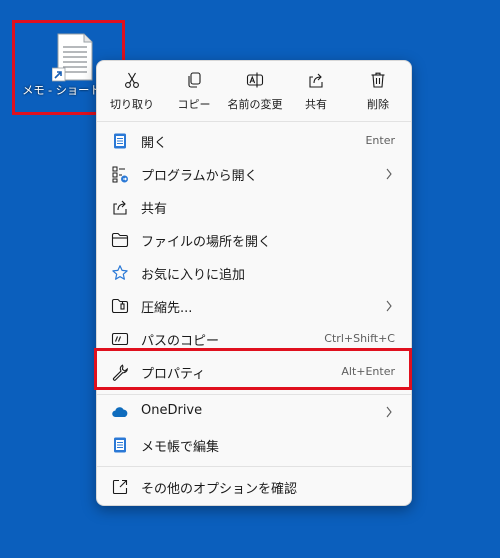 The image size is (500, 558). What do you see at coordinates (132, 92) in the screenshot?
I see `cut-button: 切り取り` at bounding box center [132, 92].